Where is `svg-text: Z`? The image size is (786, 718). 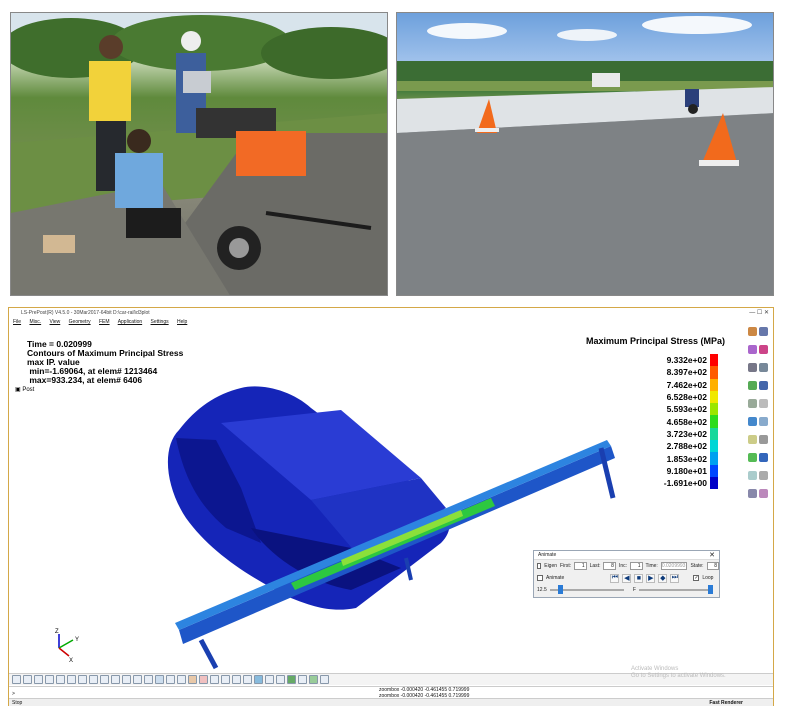
svg-text: Z is located at coordinates (57, 632).